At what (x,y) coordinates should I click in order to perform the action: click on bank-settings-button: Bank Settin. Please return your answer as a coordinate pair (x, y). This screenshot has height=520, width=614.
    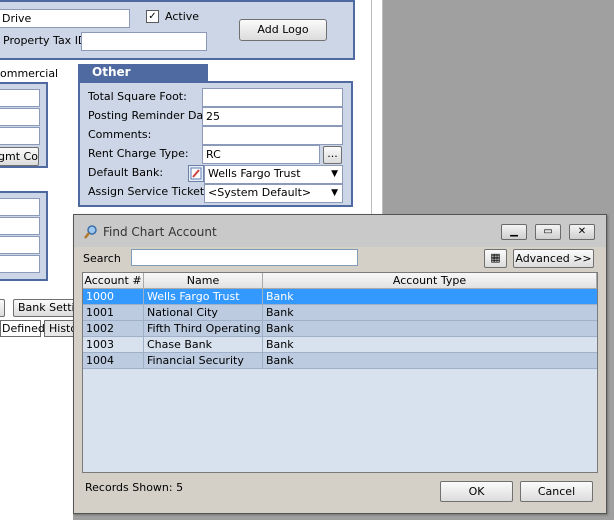
    Looking at the image, I should click on (45, 308).